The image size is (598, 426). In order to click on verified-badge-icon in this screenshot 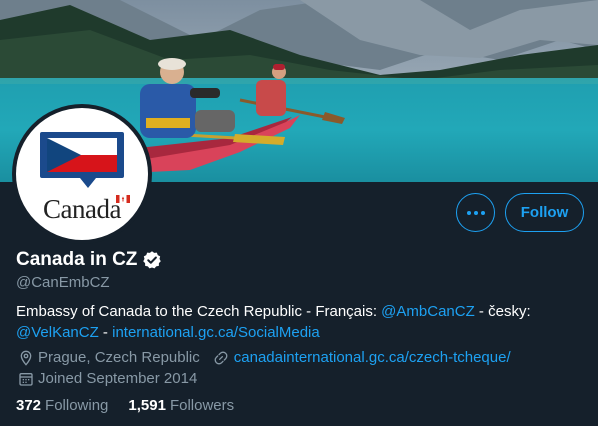, I will do `click(152, 260)`.